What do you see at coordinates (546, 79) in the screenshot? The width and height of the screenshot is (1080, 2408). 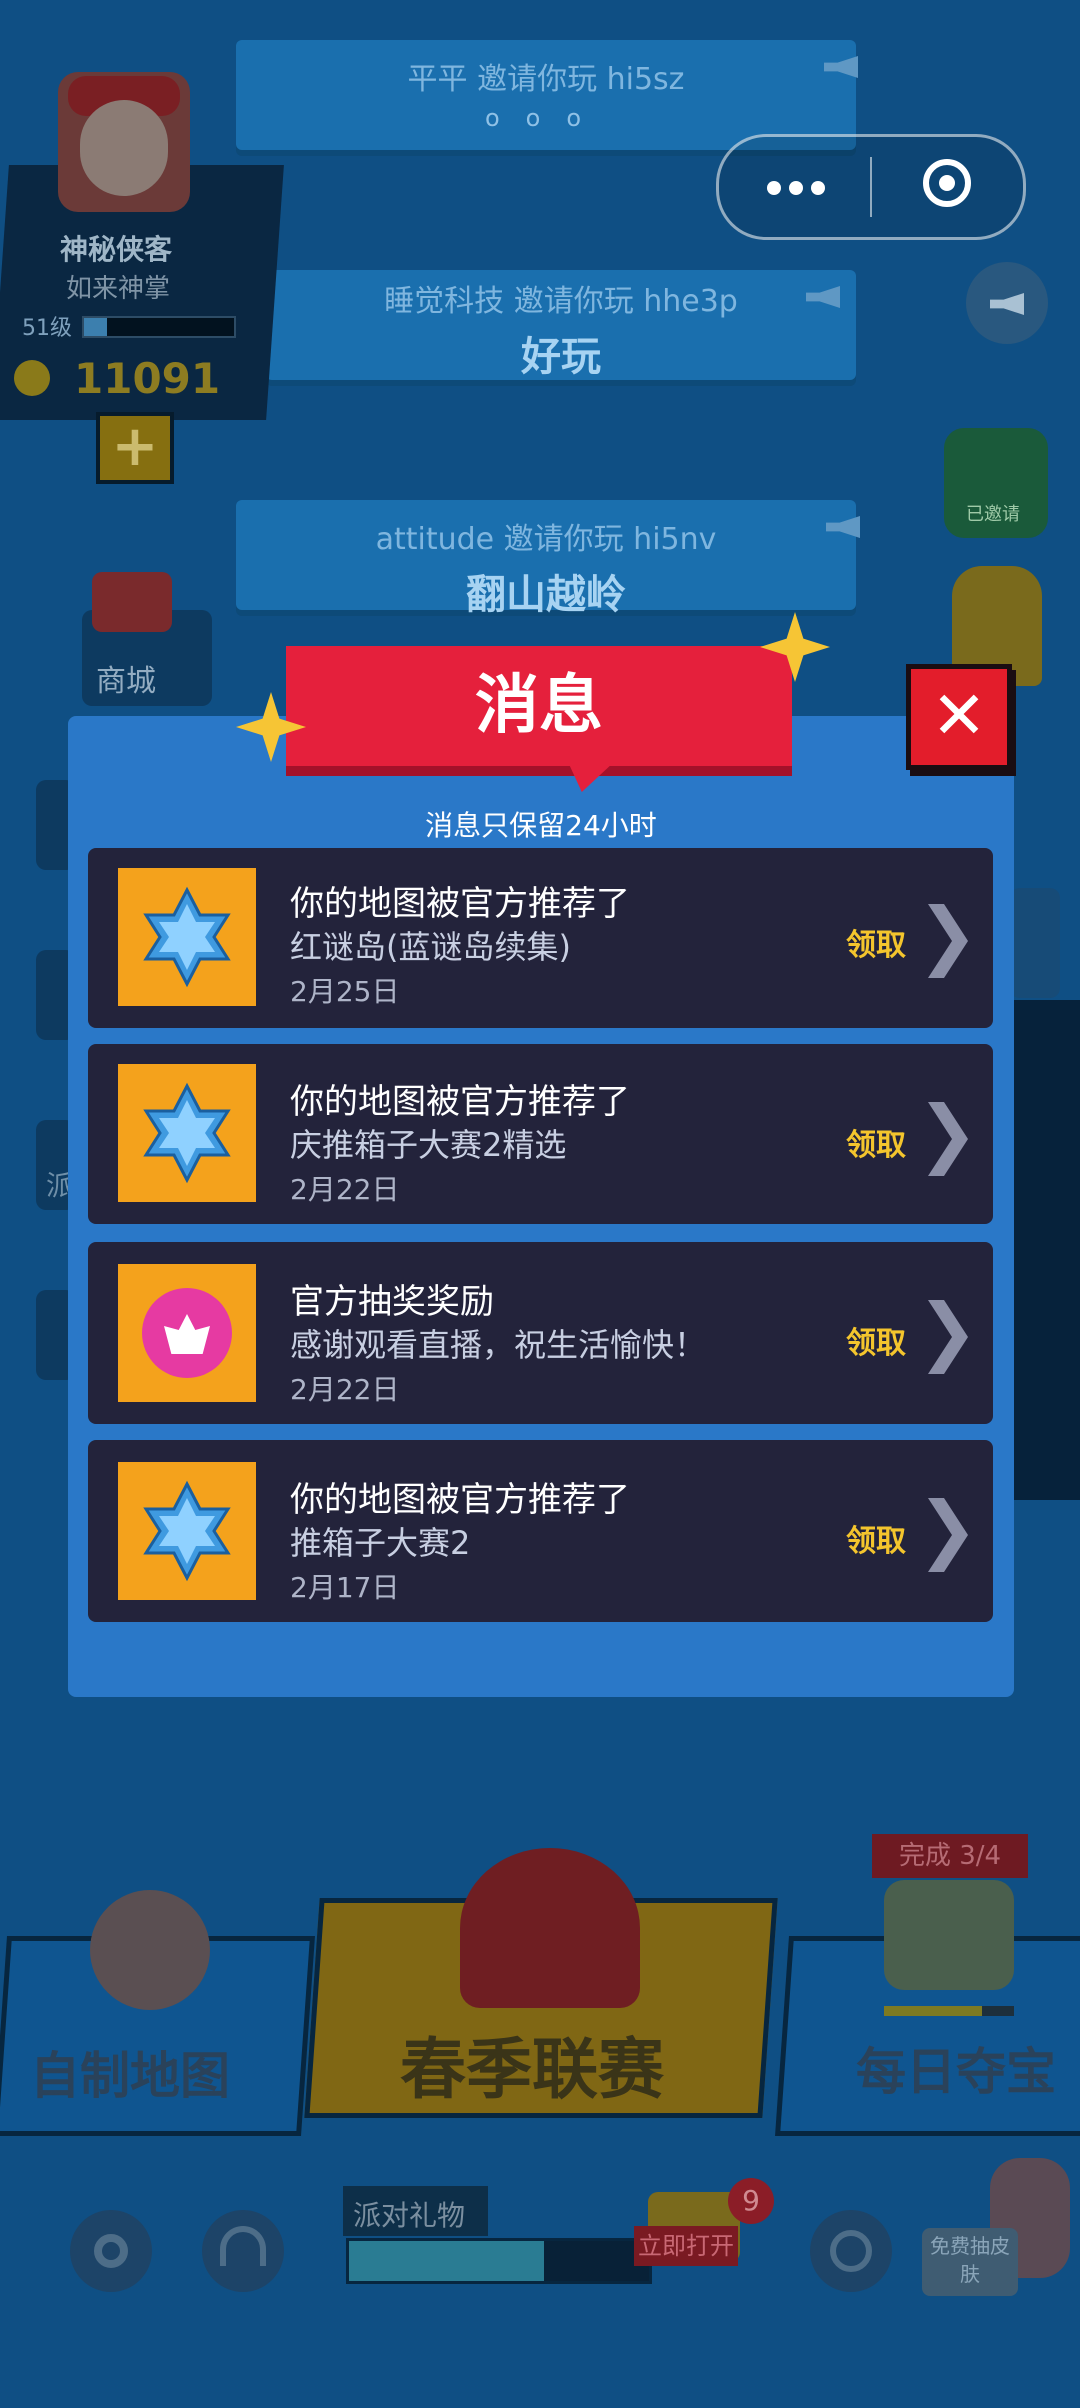 I see `invite-text: 平平 邀请你玩 hi5sz` at bounding box center [546, 79].